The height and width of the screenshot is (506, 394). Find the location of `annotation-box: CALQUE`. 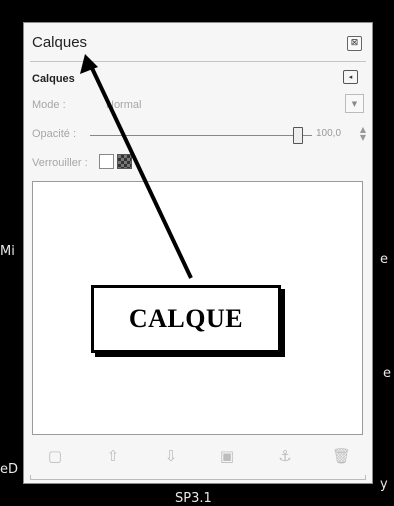

annotation-box: CALQUE is located at coordinates (186, 319).